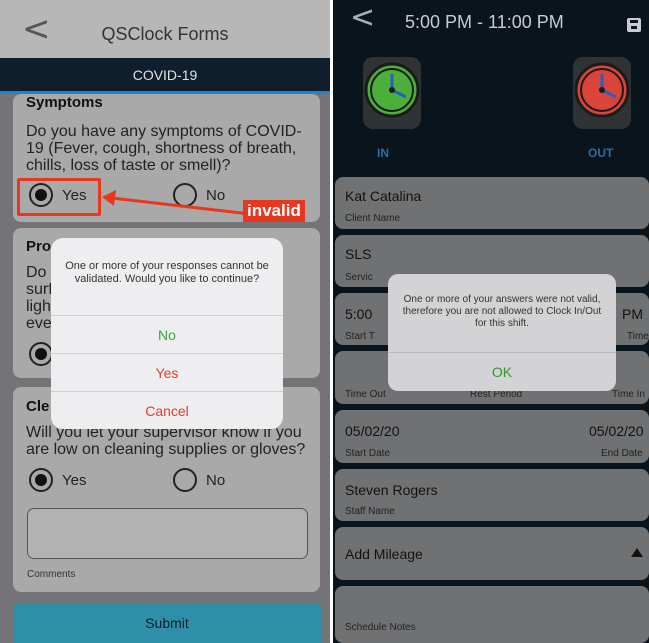 This screenshot has width=649, height=643. Describe the element at coordinates (634, 25) in the screenshot. I see `save-icon` at that location.